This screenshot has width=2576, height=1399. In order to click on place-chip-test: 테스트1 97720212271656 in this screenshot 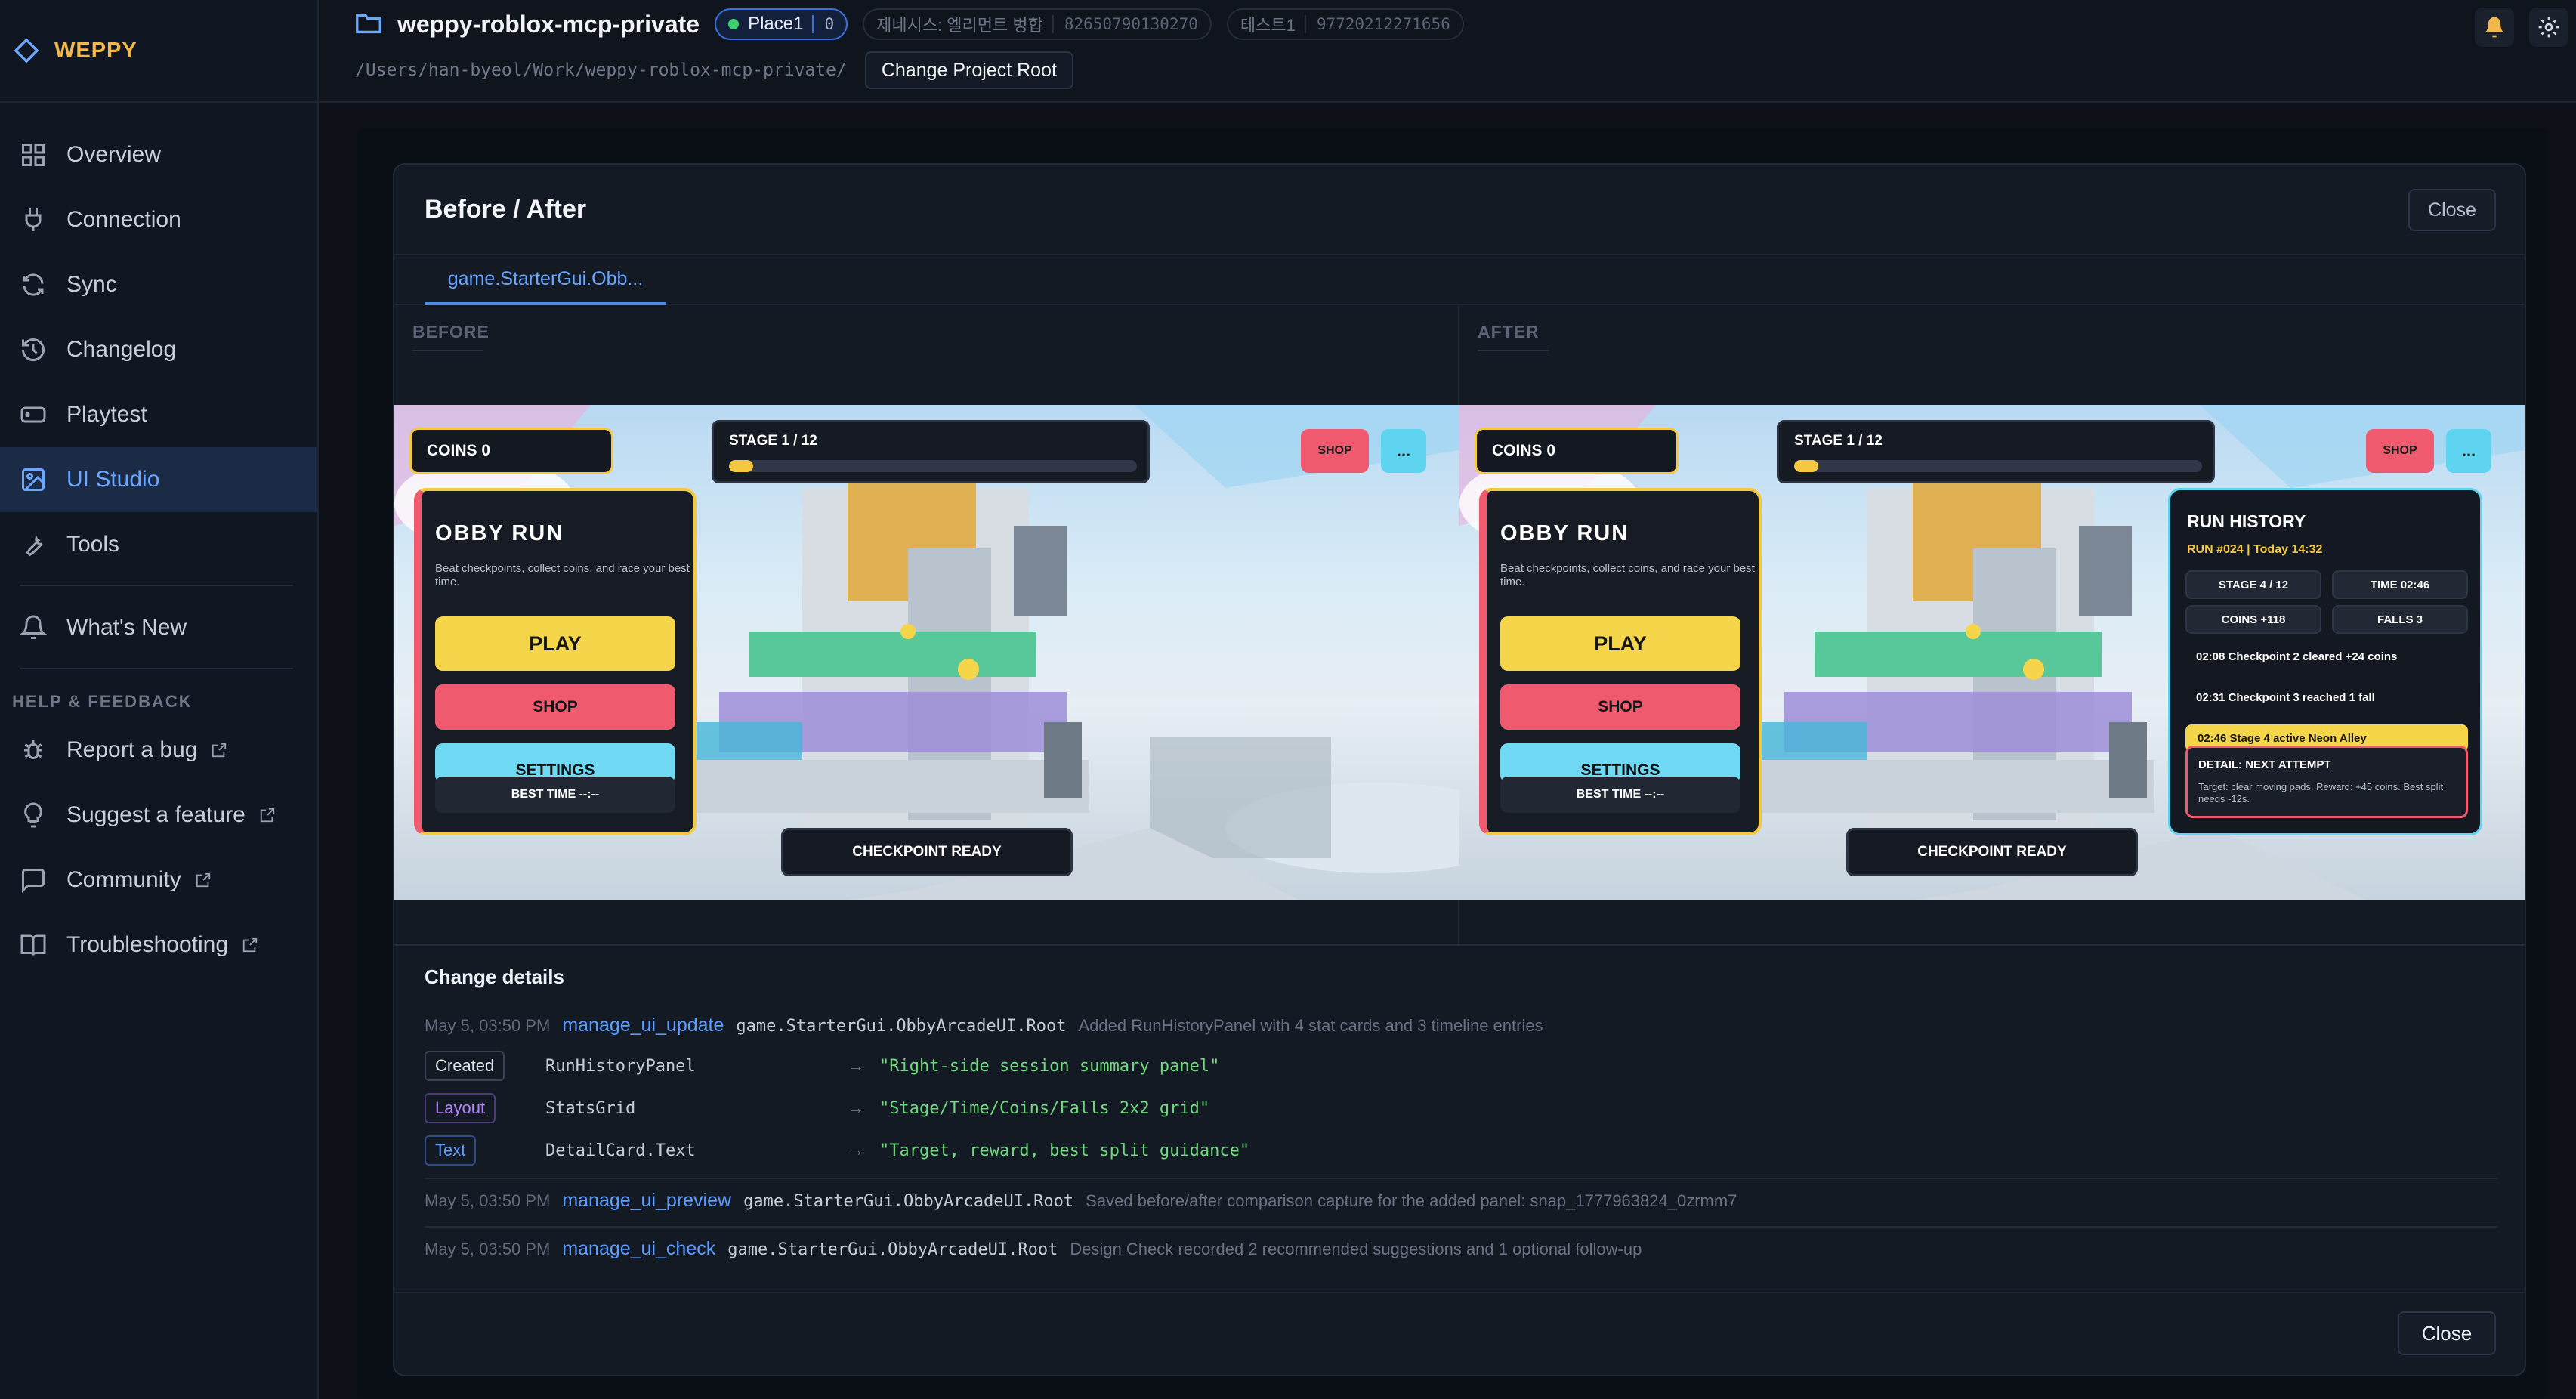, I will do `click(1345, 24)`.